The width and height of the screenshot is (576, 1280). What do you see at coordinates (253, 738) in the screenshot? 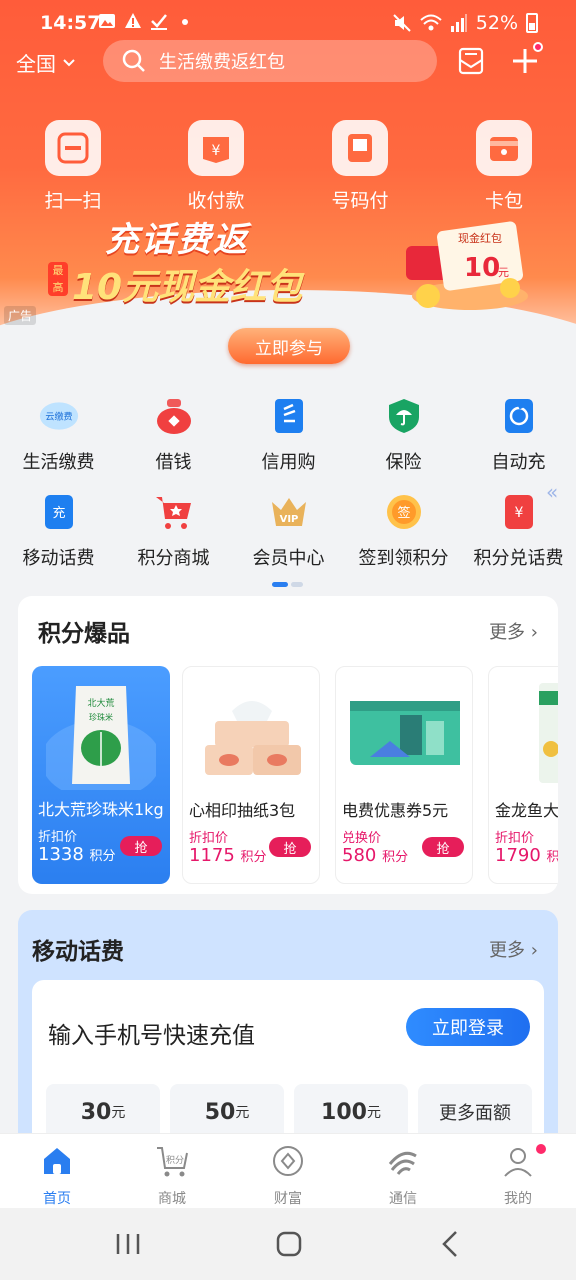
I see `tissue-pack-image` at bounding box center [253, 738].